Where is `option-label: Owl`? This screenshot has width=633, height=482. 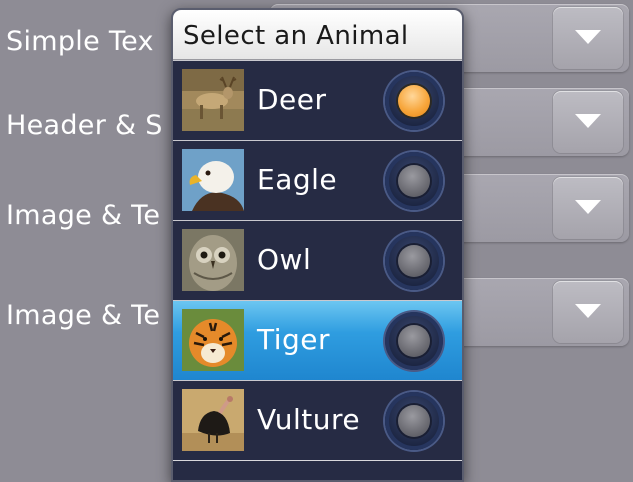
option-label: Owl is located at coordinates (284, 259).